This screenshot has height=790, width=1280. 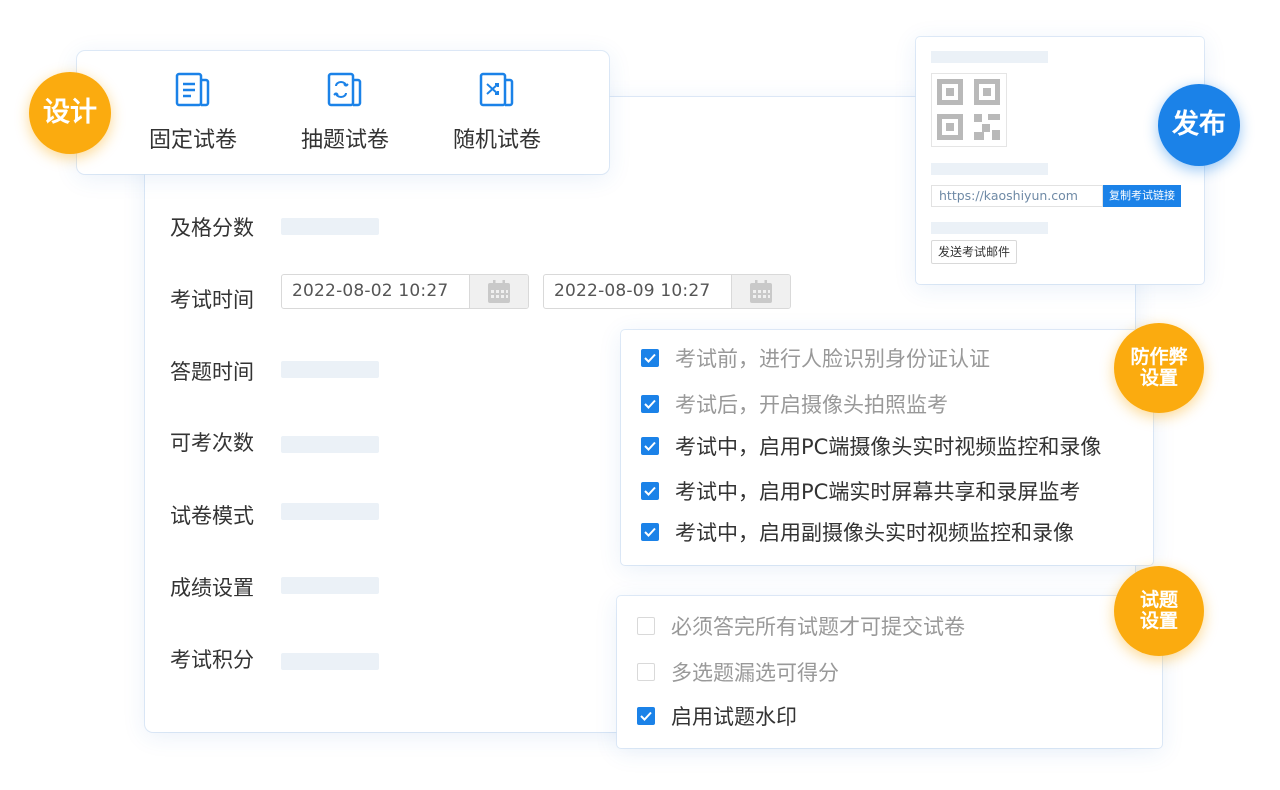 I want to click on send-email-button: 发送考试邮件, so click(x=974, y=252).